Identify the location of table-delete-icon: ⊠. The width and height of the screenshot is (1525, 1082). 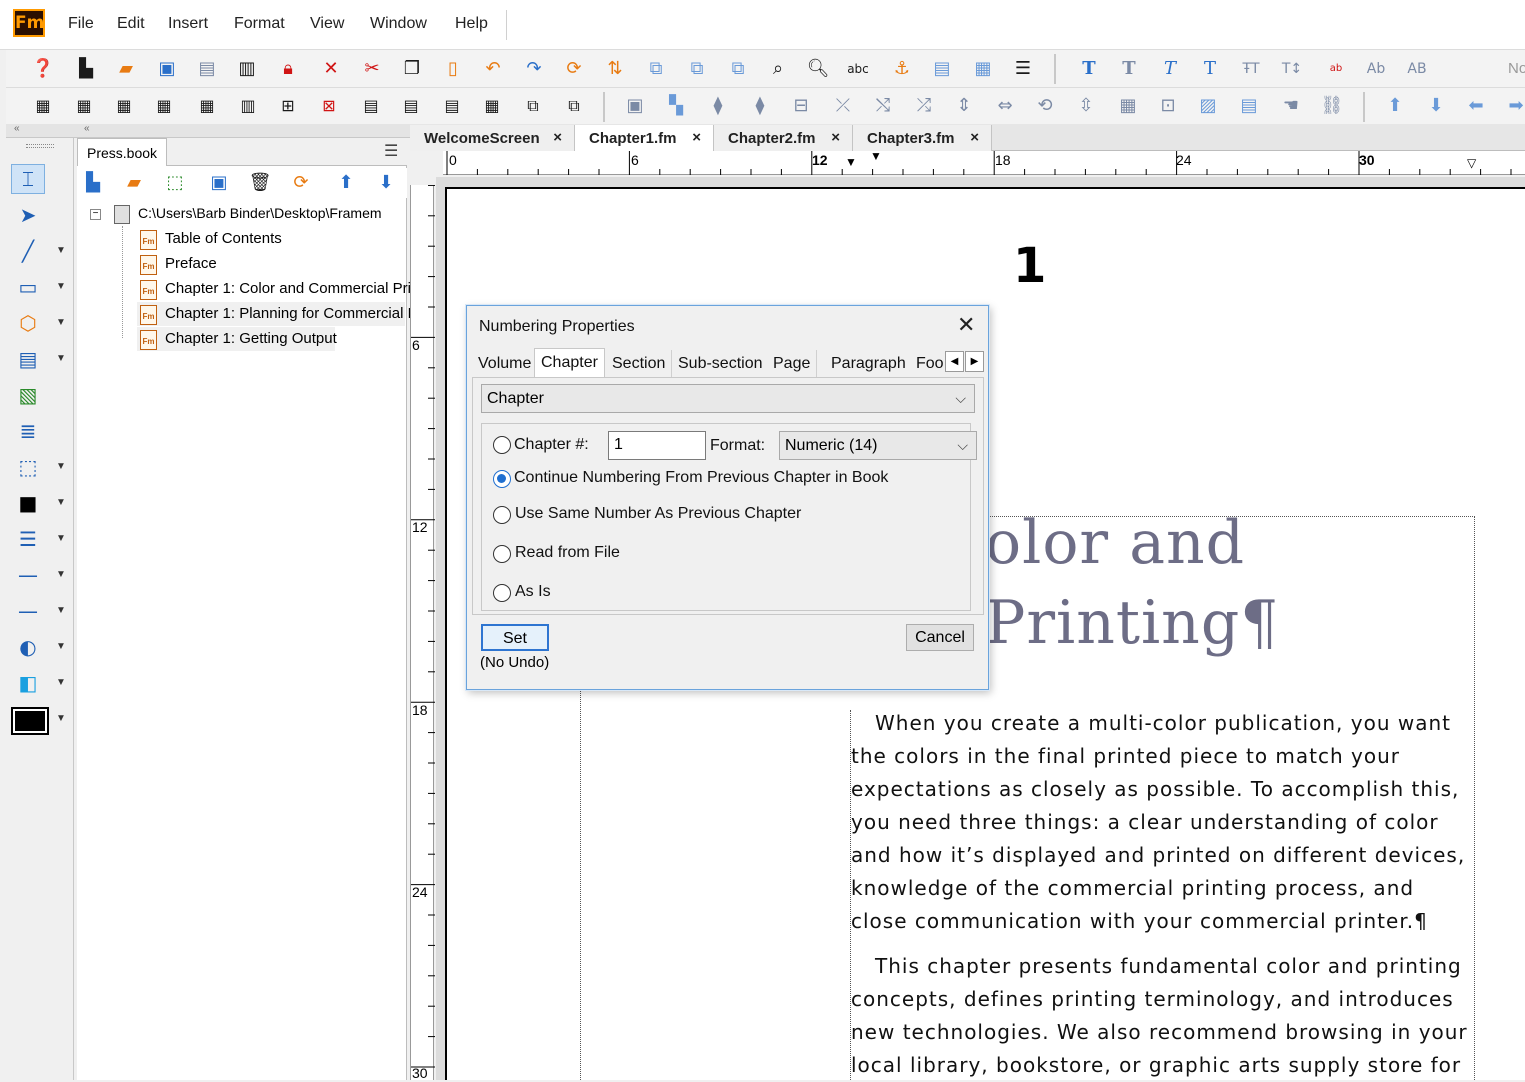
(329, 106).